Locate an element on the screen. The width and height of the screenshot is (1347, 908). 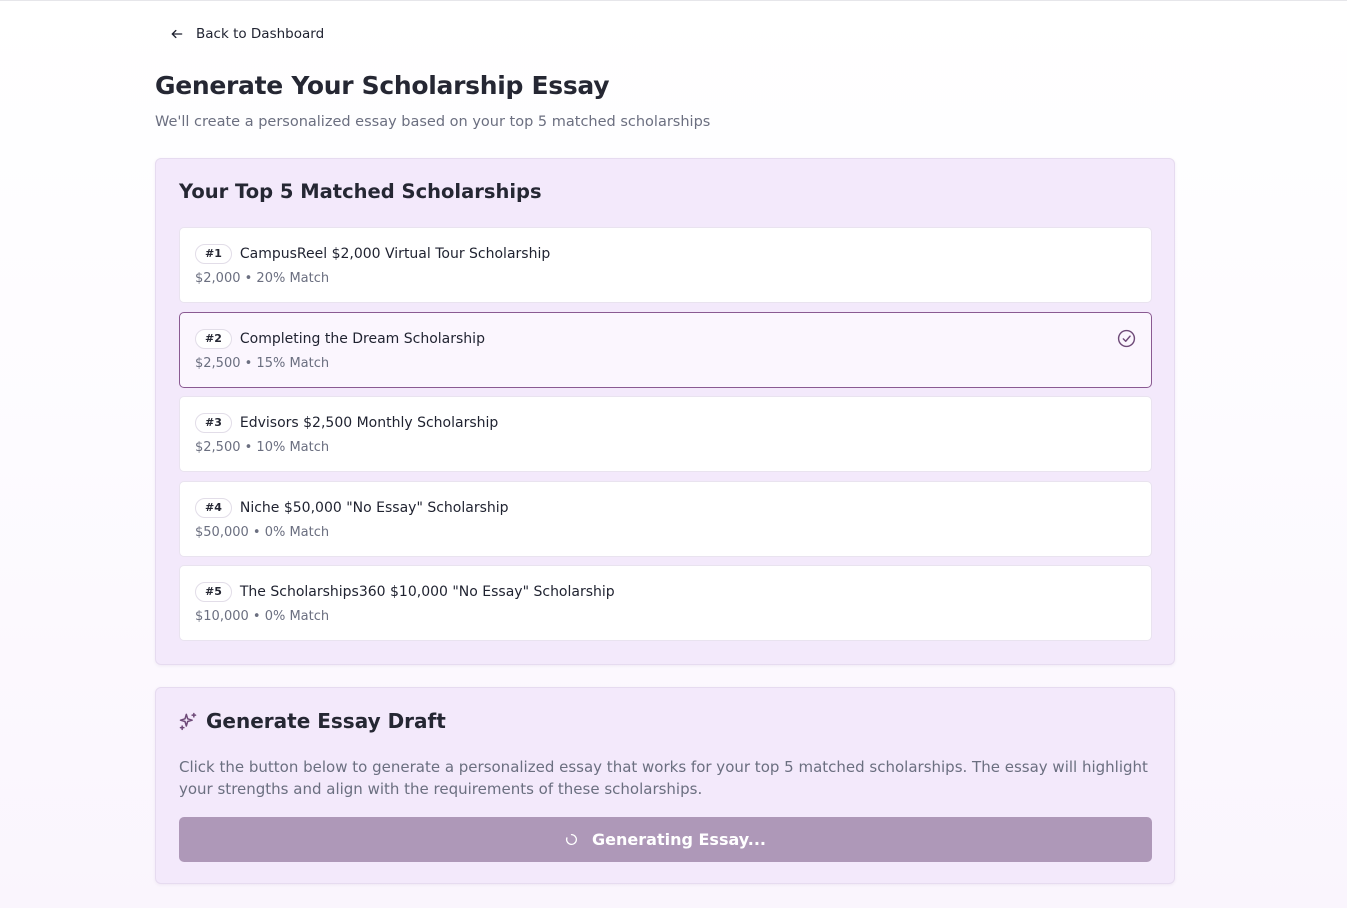
generate-essay-title: Generate Essay Draft is located at coordinates (326, 721).